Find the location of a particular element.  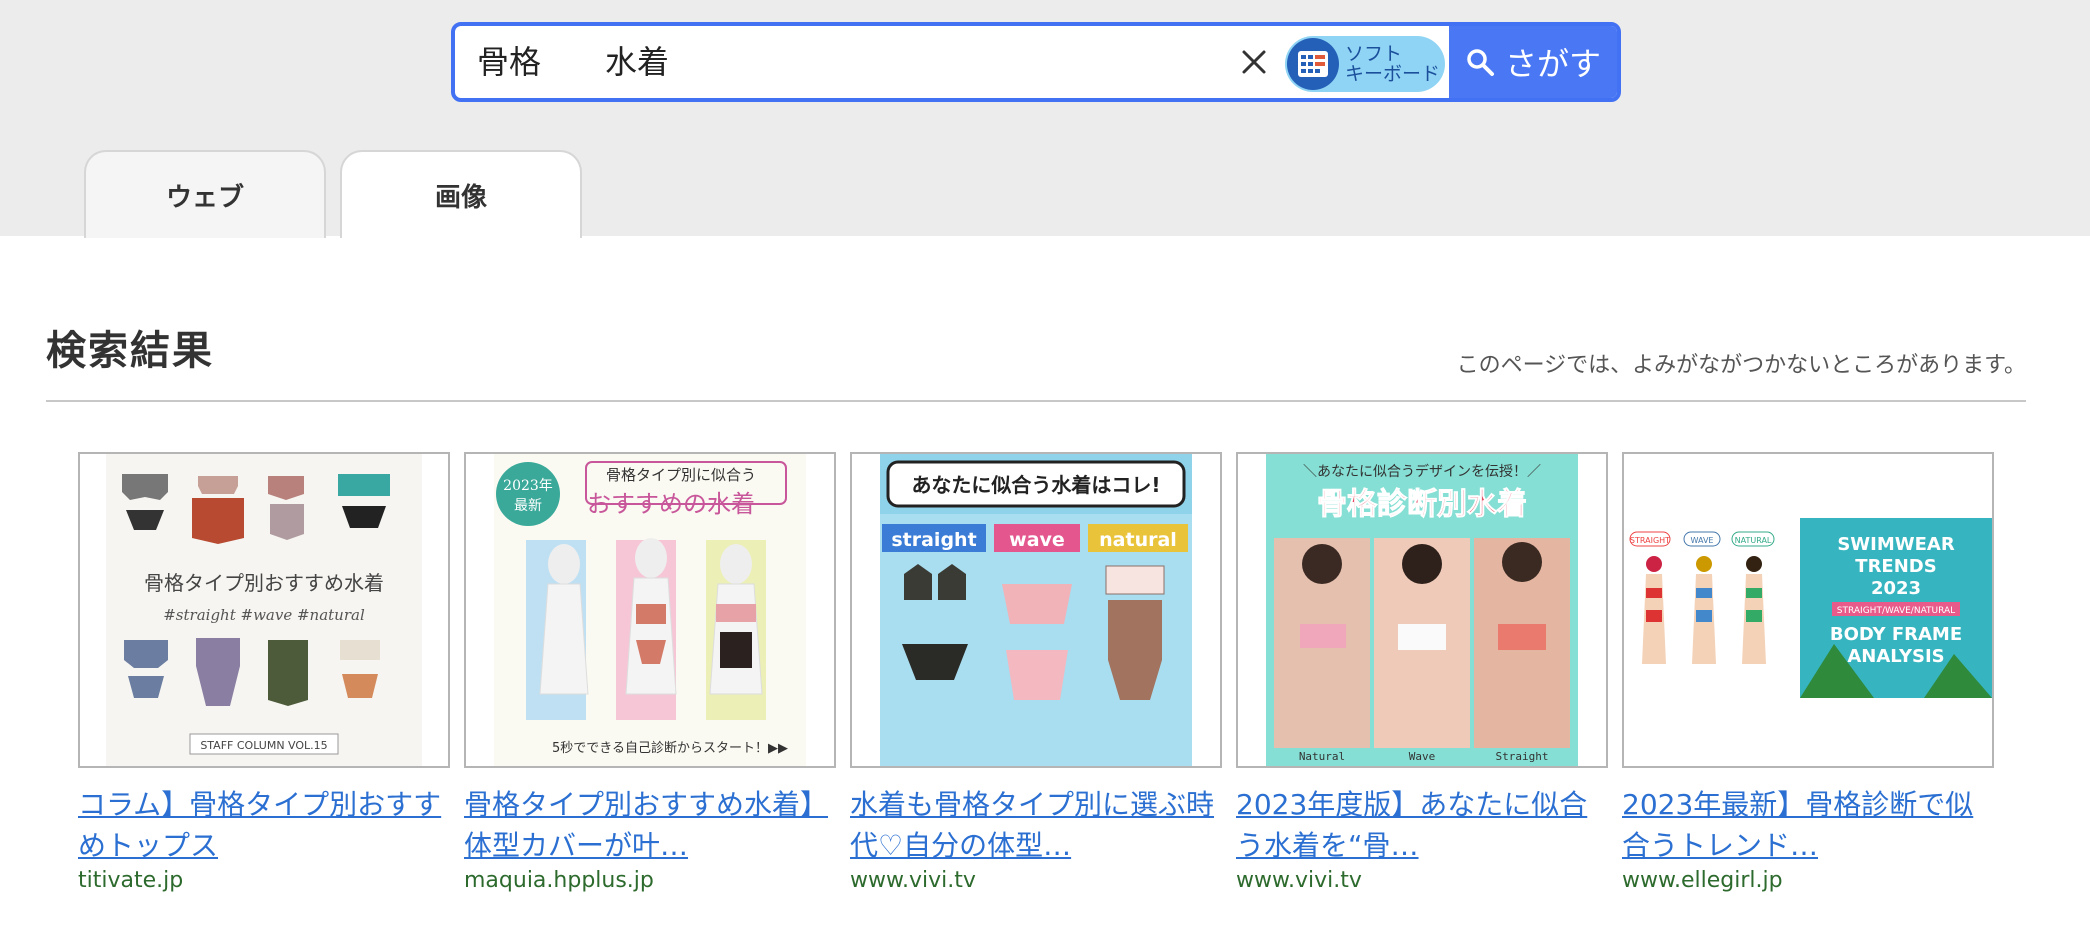

thumb-label-3: Straight is located at coordinates (1522, 756).